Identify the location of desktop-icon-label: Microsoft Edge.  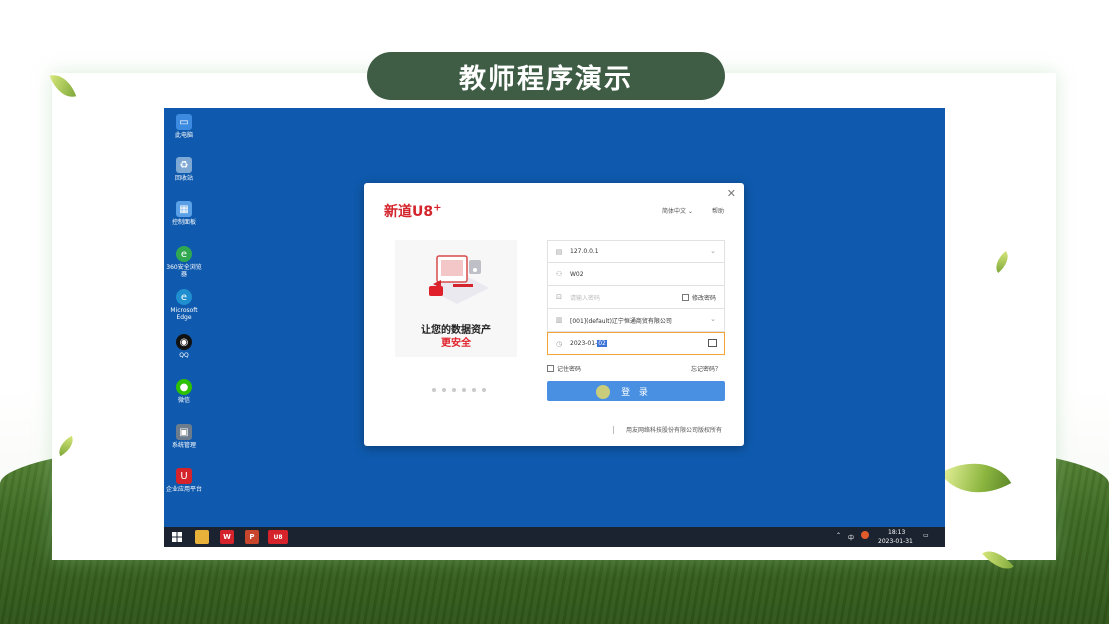
(184, 314).